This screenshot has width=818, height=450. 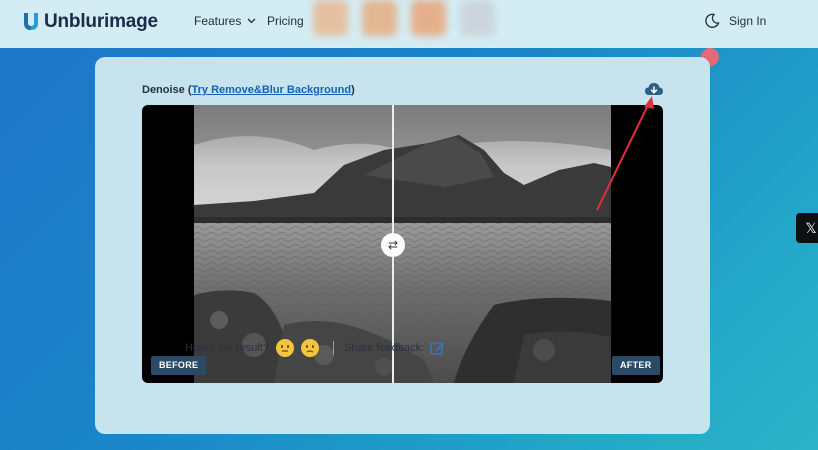 I want to click on feedback-question: How's the result?, so click(x=227, y=348).